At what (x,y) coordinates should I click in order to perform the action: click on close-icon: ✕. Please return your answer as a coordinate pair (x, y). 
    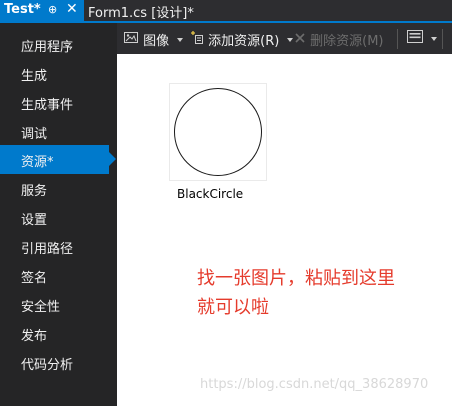
    Looking at the image, I should click on (72, 9).